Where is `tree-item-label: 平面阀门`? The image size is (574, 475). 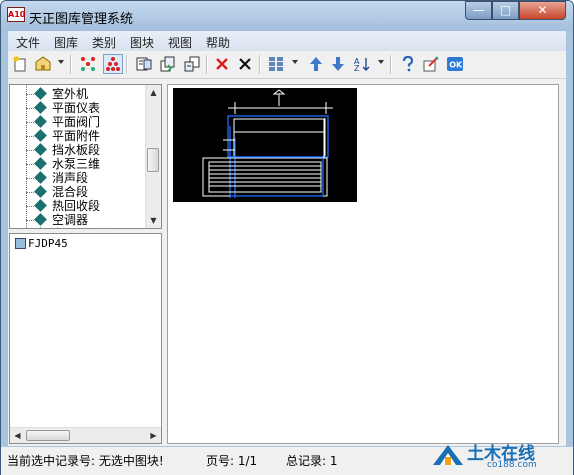 tree-item-label: 平面阀门 is located at coordinates (76, 122).